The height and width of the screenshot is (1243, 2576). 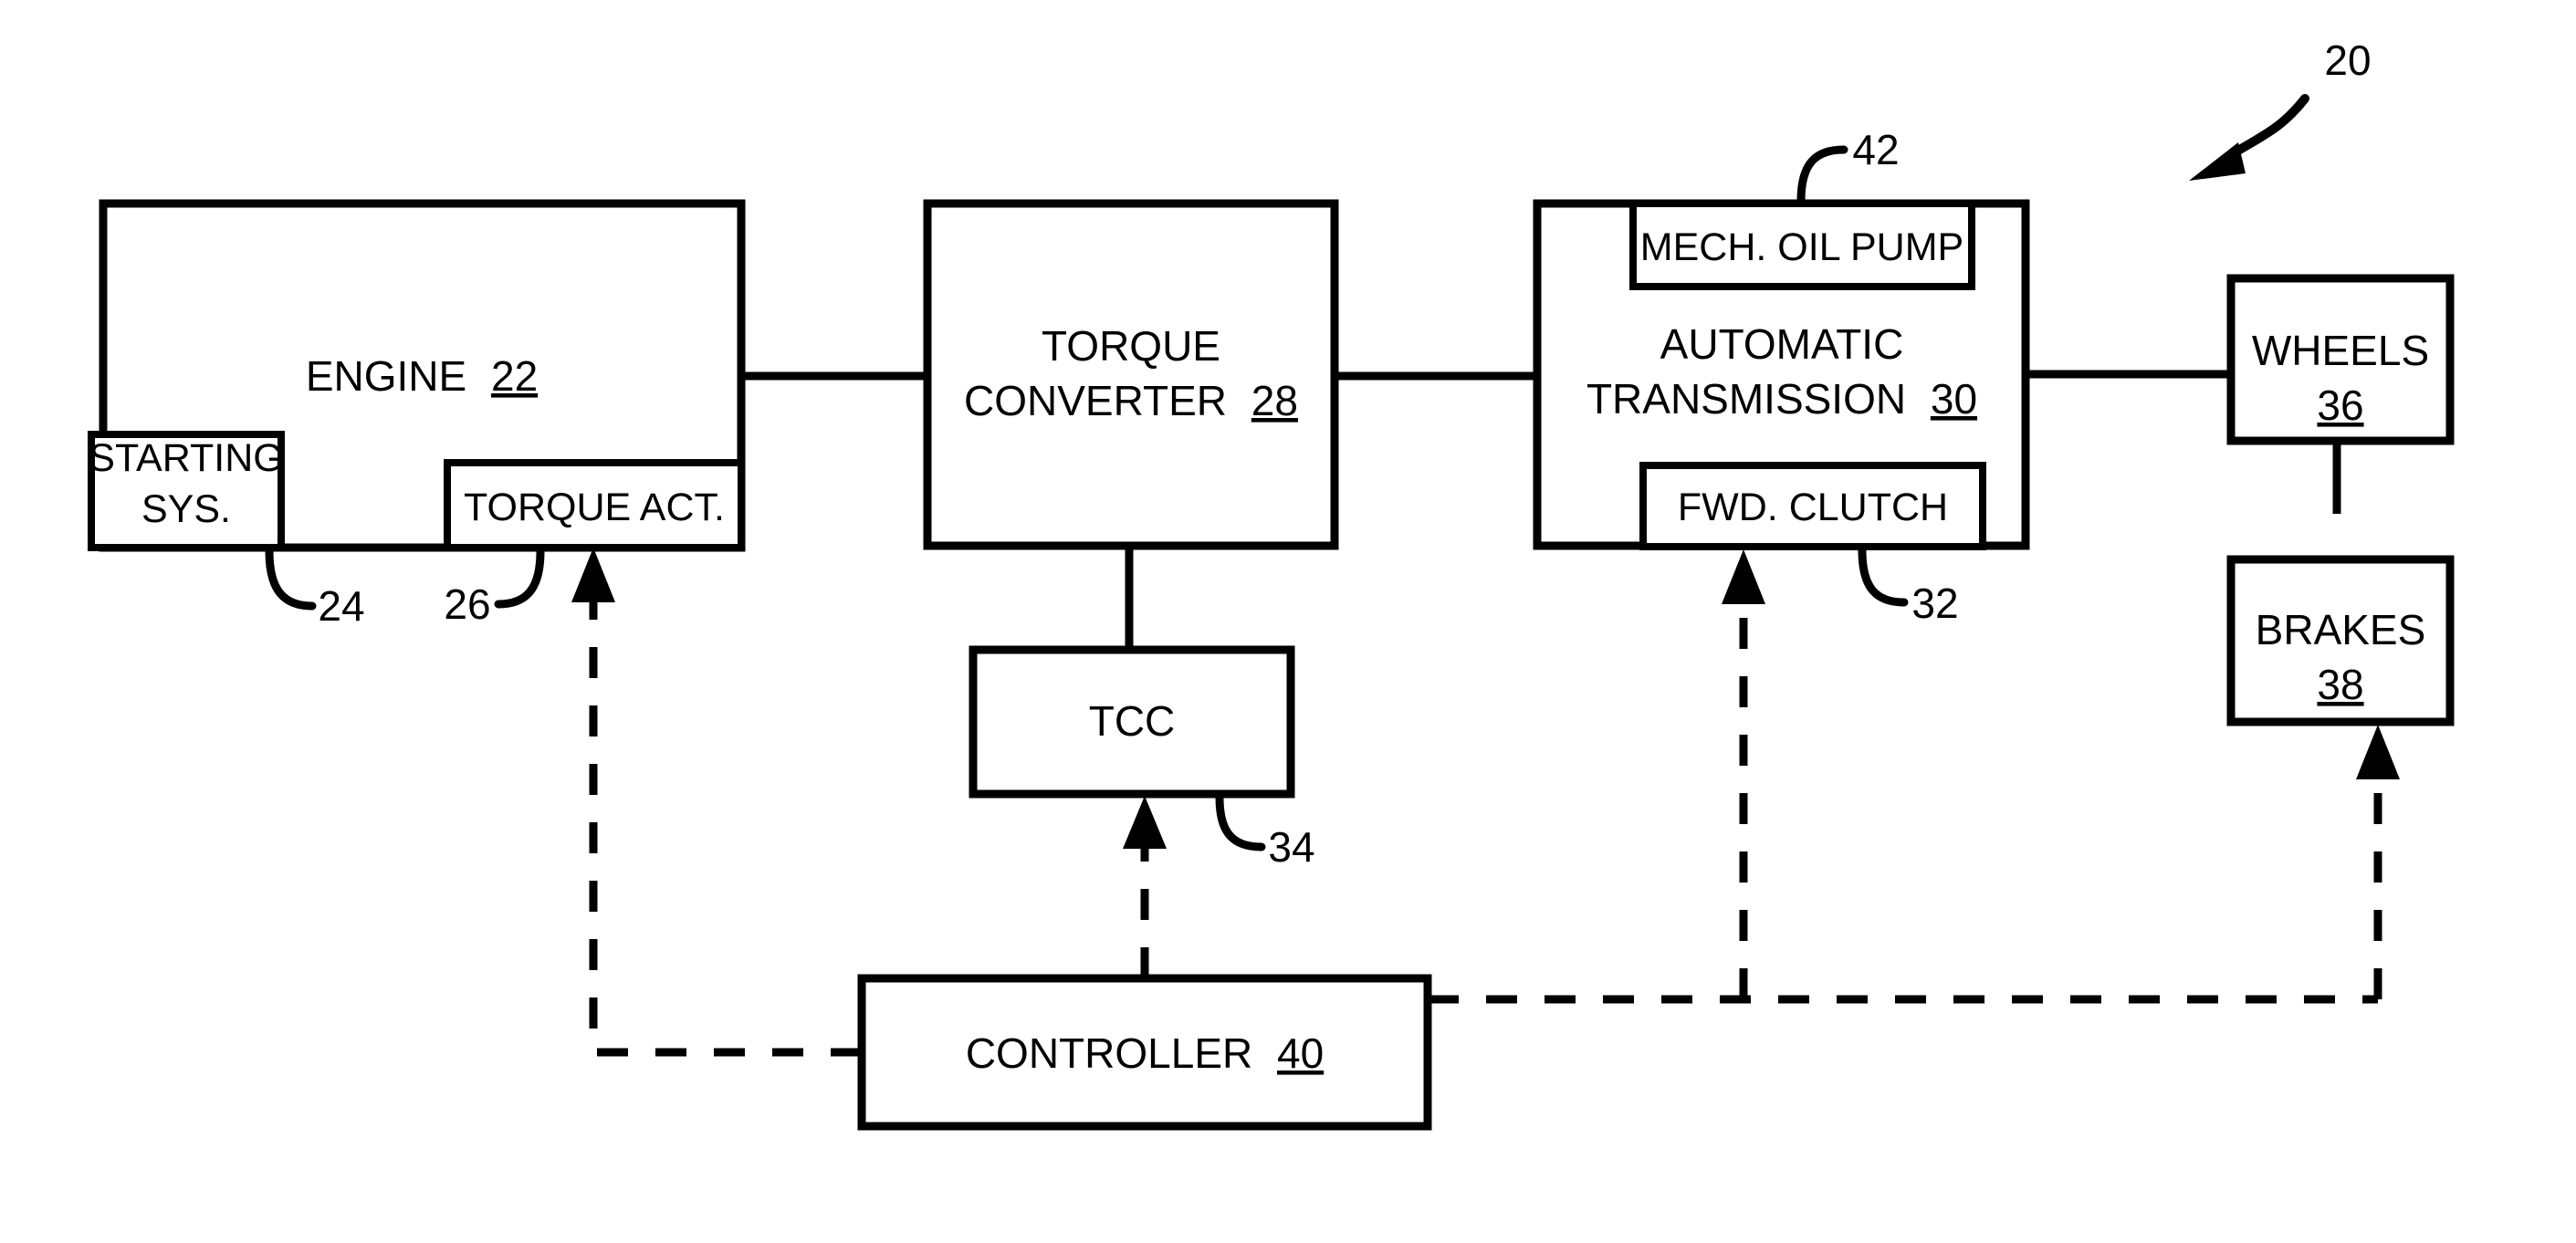 I want to click on fwd-clutch-label: FWD. CLUTCH, so click(x=1813, y=507).